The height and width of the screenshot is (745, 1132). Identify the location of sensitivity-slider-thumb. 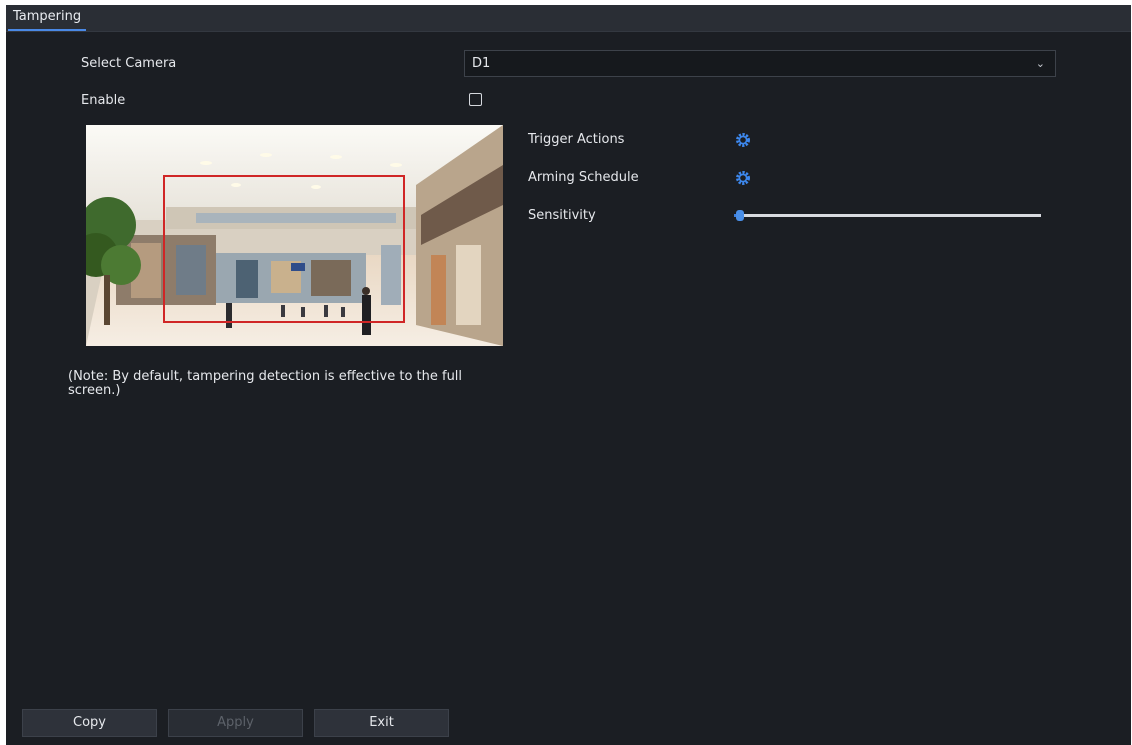
(740, 215).